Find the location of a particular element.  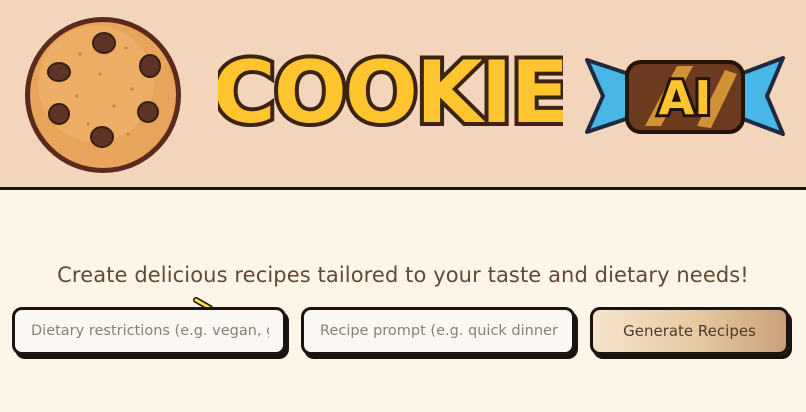

dietary-restrictions-input is located at coordinates (149, 331).